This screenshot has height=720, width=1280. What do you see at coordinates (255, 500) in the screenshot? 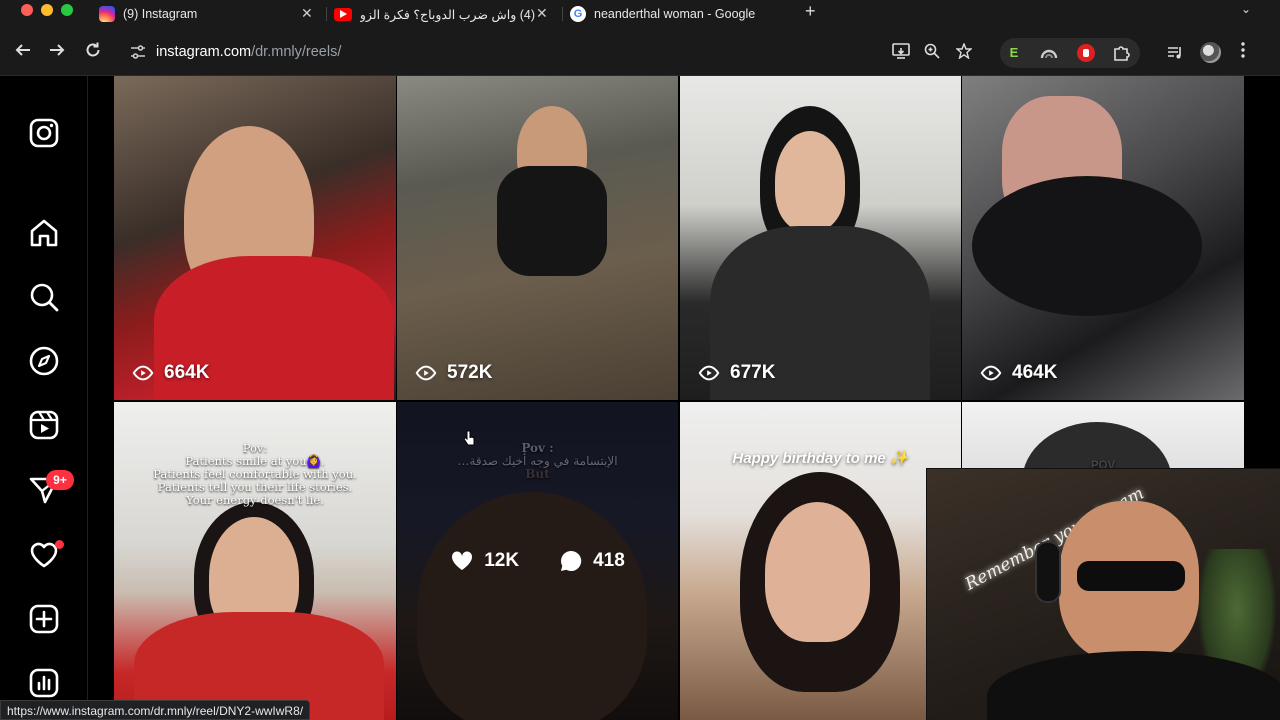
I see `caption-line: Your energy doesn't lie.` at bounding box center [255, 500].